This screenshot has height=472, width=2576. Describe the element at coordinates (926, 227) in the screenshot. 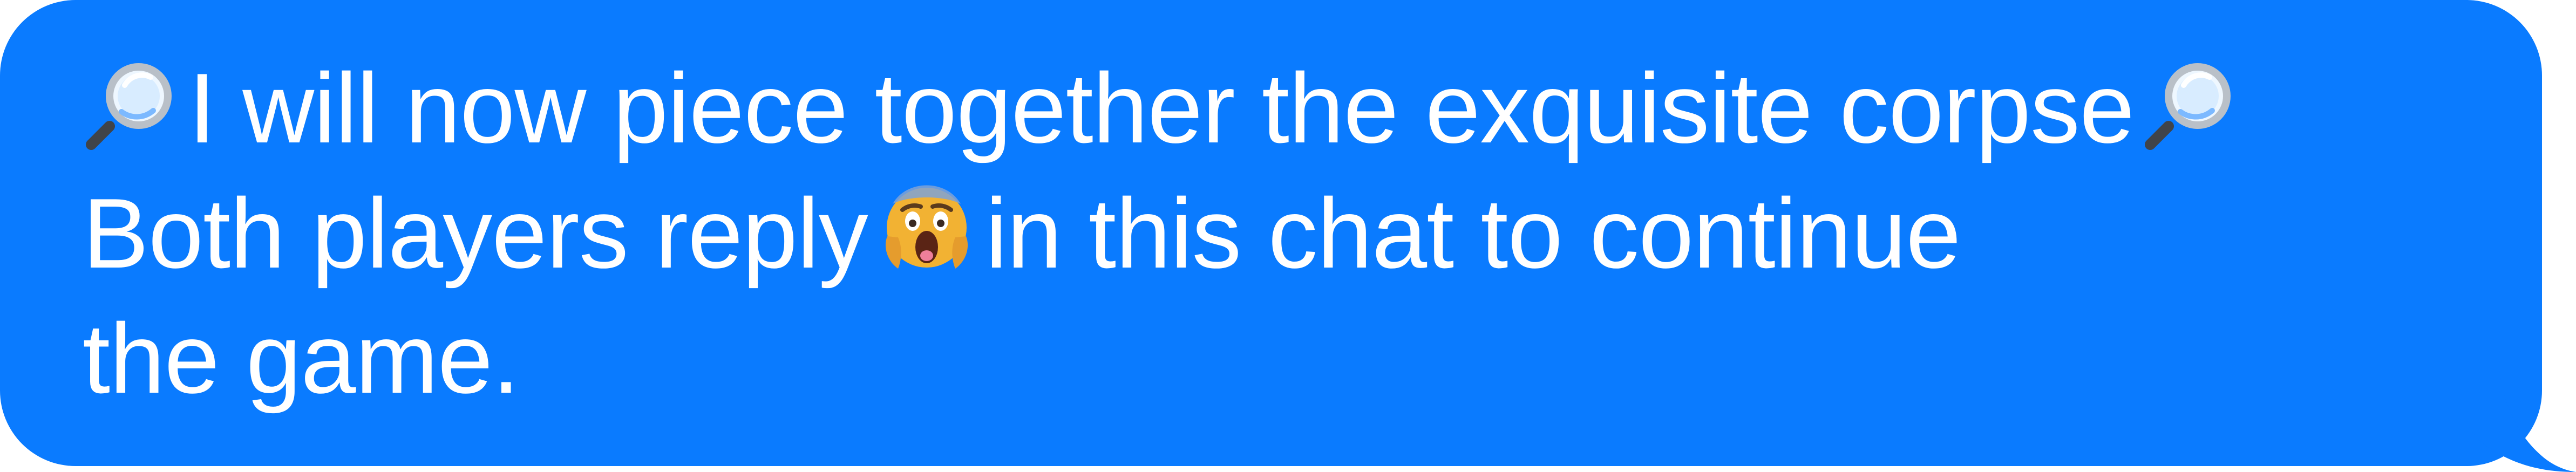

I see `face-screaming-in-fear-icon` at that location.